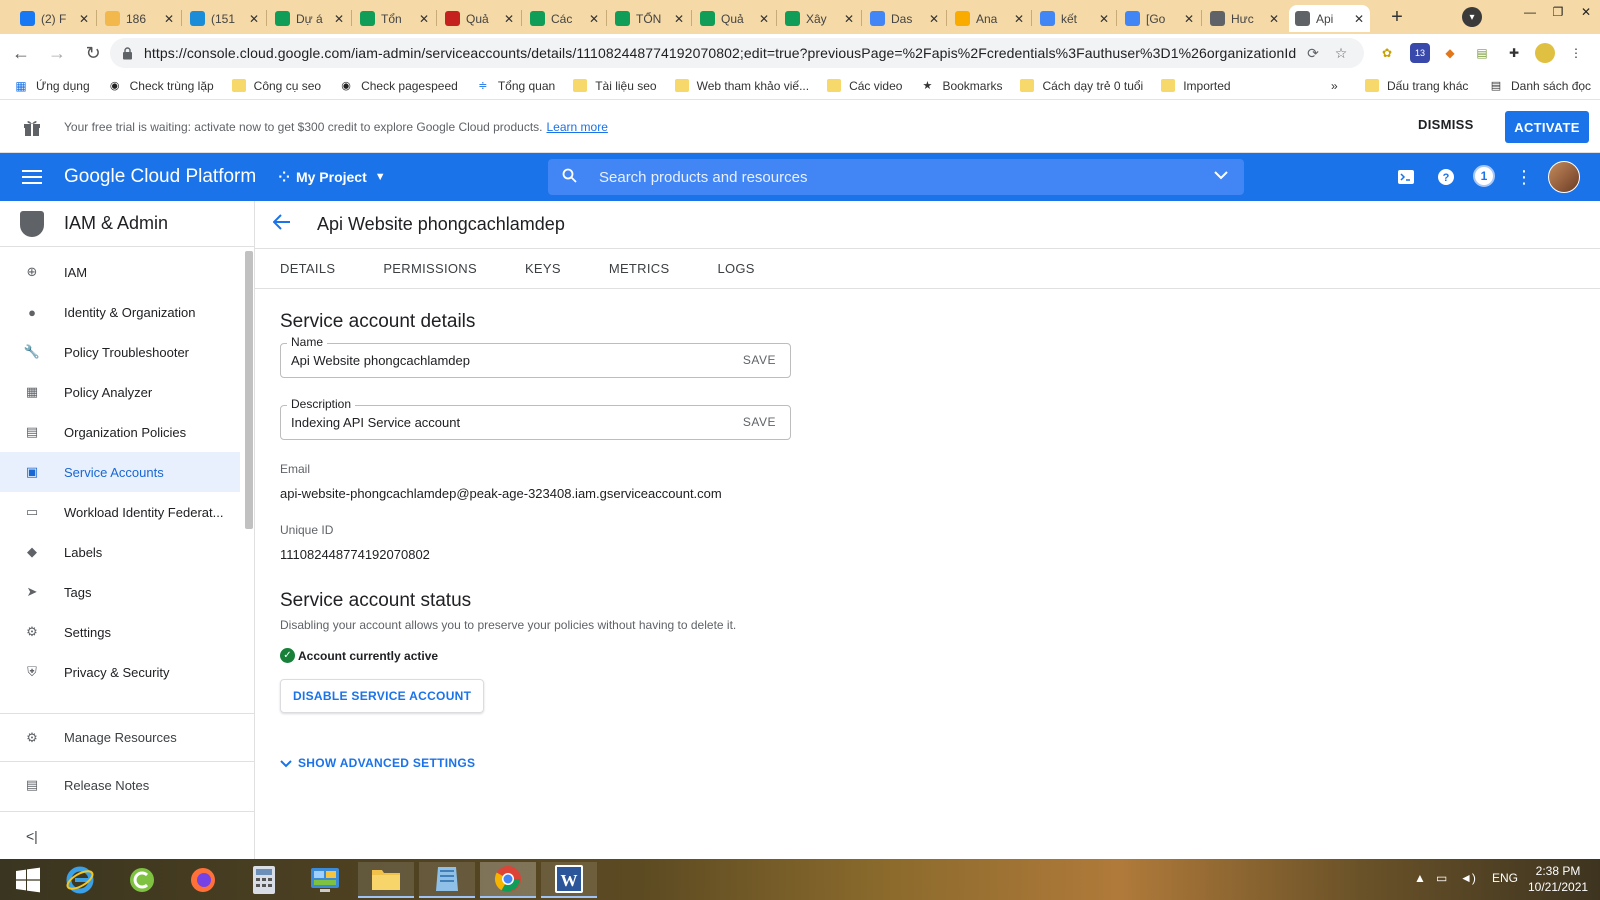 This screenshot has height=900, width=1600. What do you see at coordinates (331, 177) in the screenshot?
I see `project-selector: ⁘ My Project ▼` at bounding box center [331, 177].